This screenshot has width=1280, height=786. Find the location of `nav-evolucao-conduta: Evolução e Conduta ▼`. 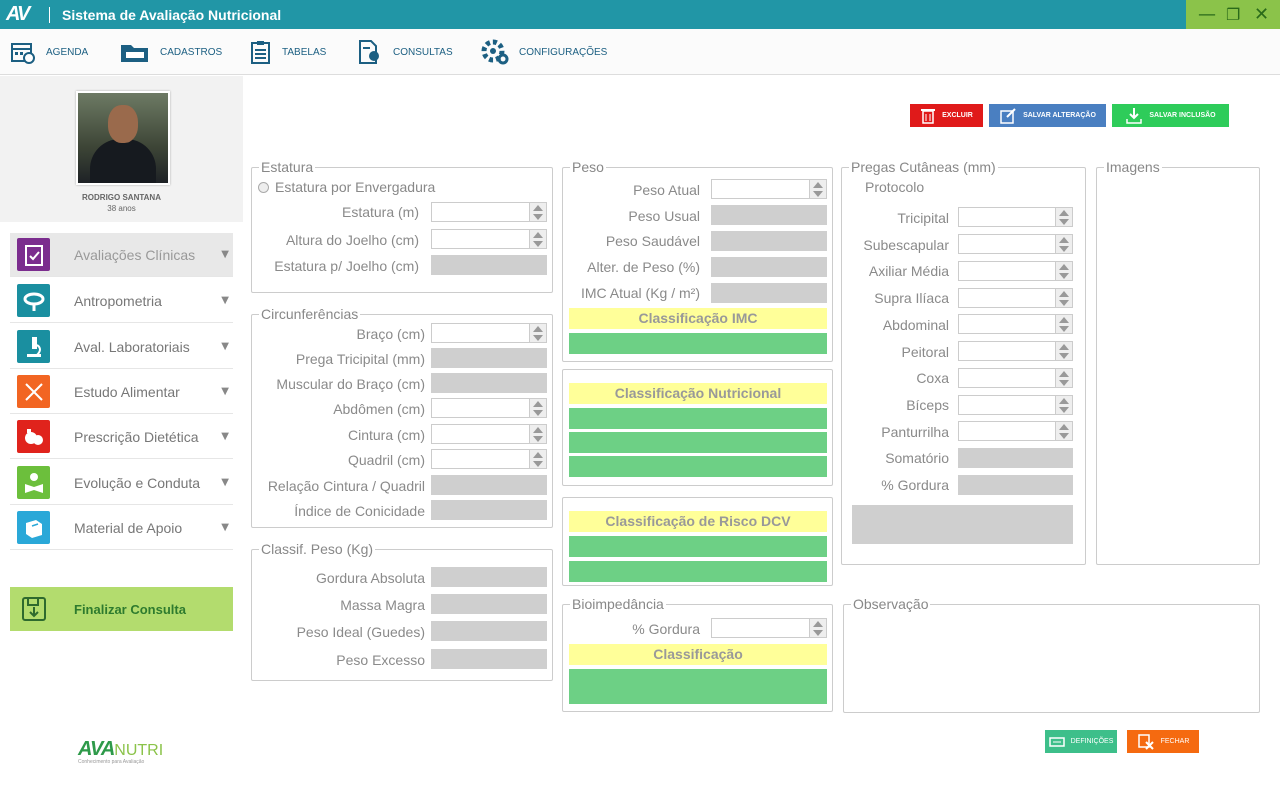

nav-evolucao-conduta: Evolução e Conduta ▼ is located at coordinates (121, 483).